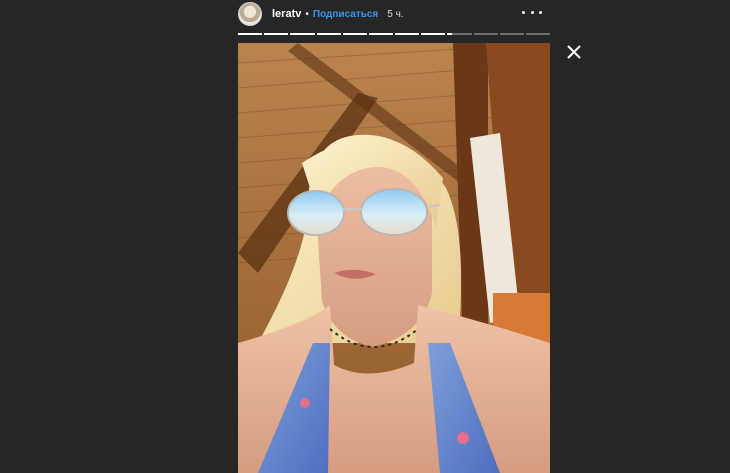  What do you see at coordinates (286, 14) in the screenshot?
I see `username: leratv` at bounding box center [286, 14].